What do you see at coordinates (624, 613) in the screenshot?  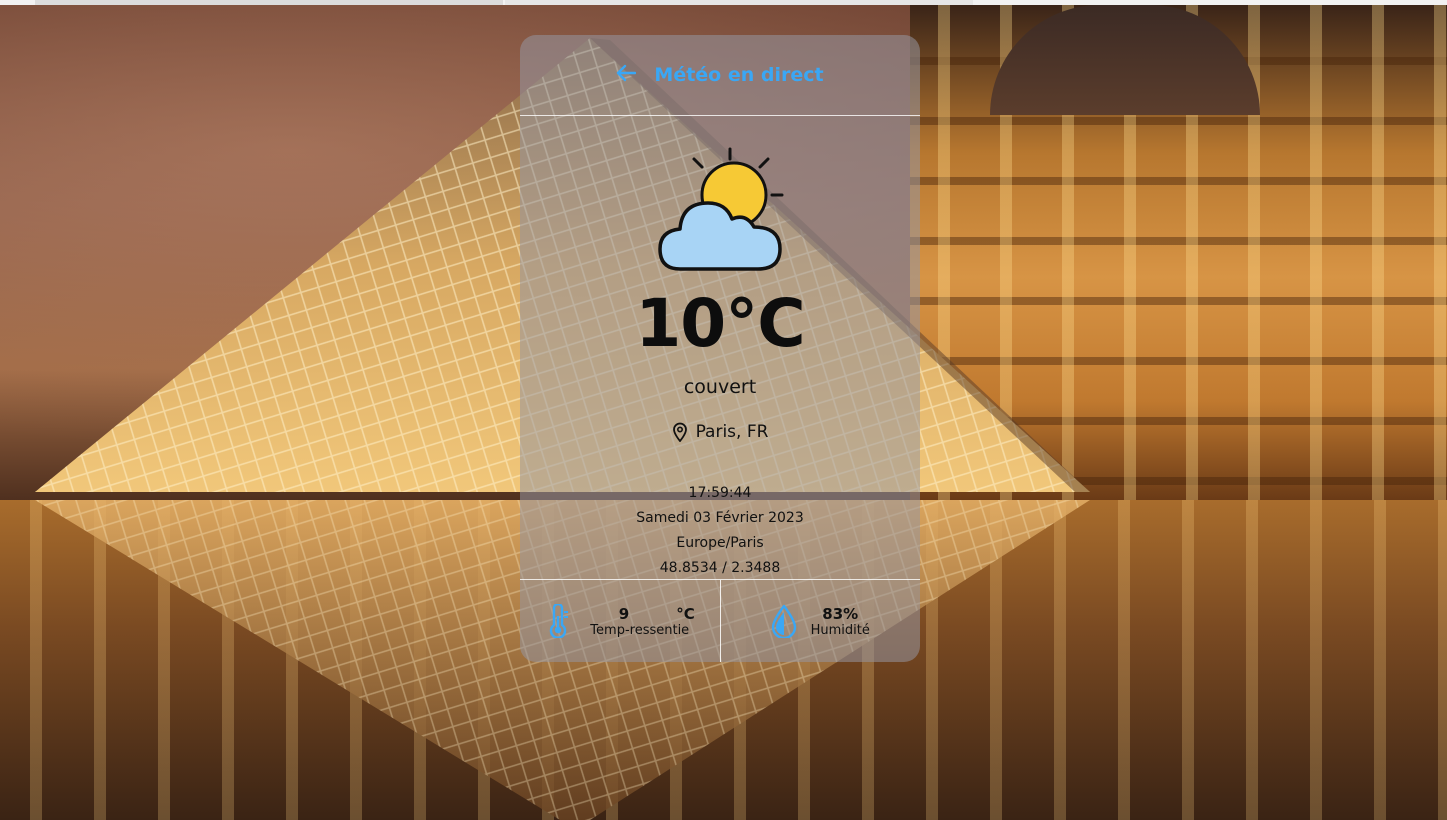 I see `feels-like-value: 9` at bounding box center [624, 613].